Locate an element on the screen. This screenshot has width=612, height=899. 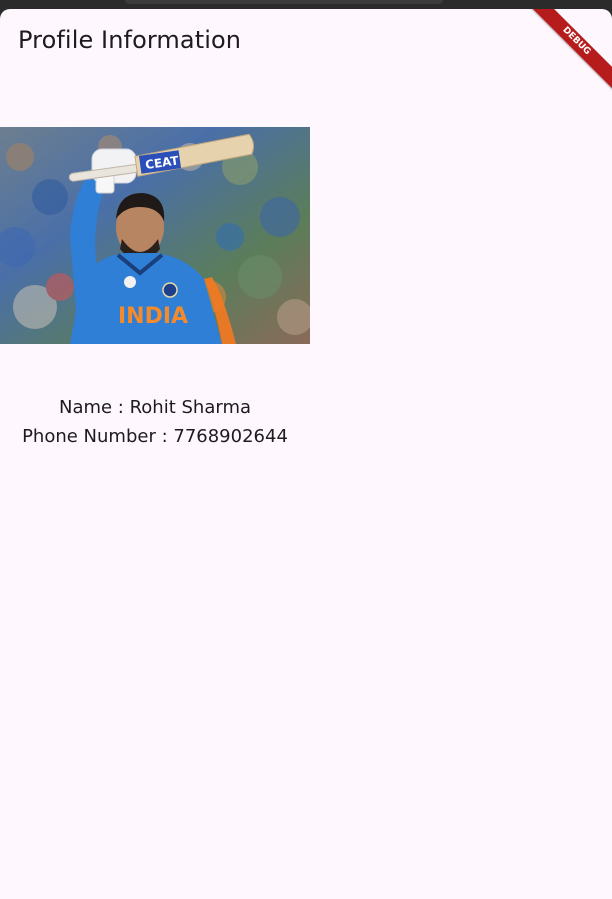
profile-name: Name : Rohit Sharma is located at coordinates (155, 407).